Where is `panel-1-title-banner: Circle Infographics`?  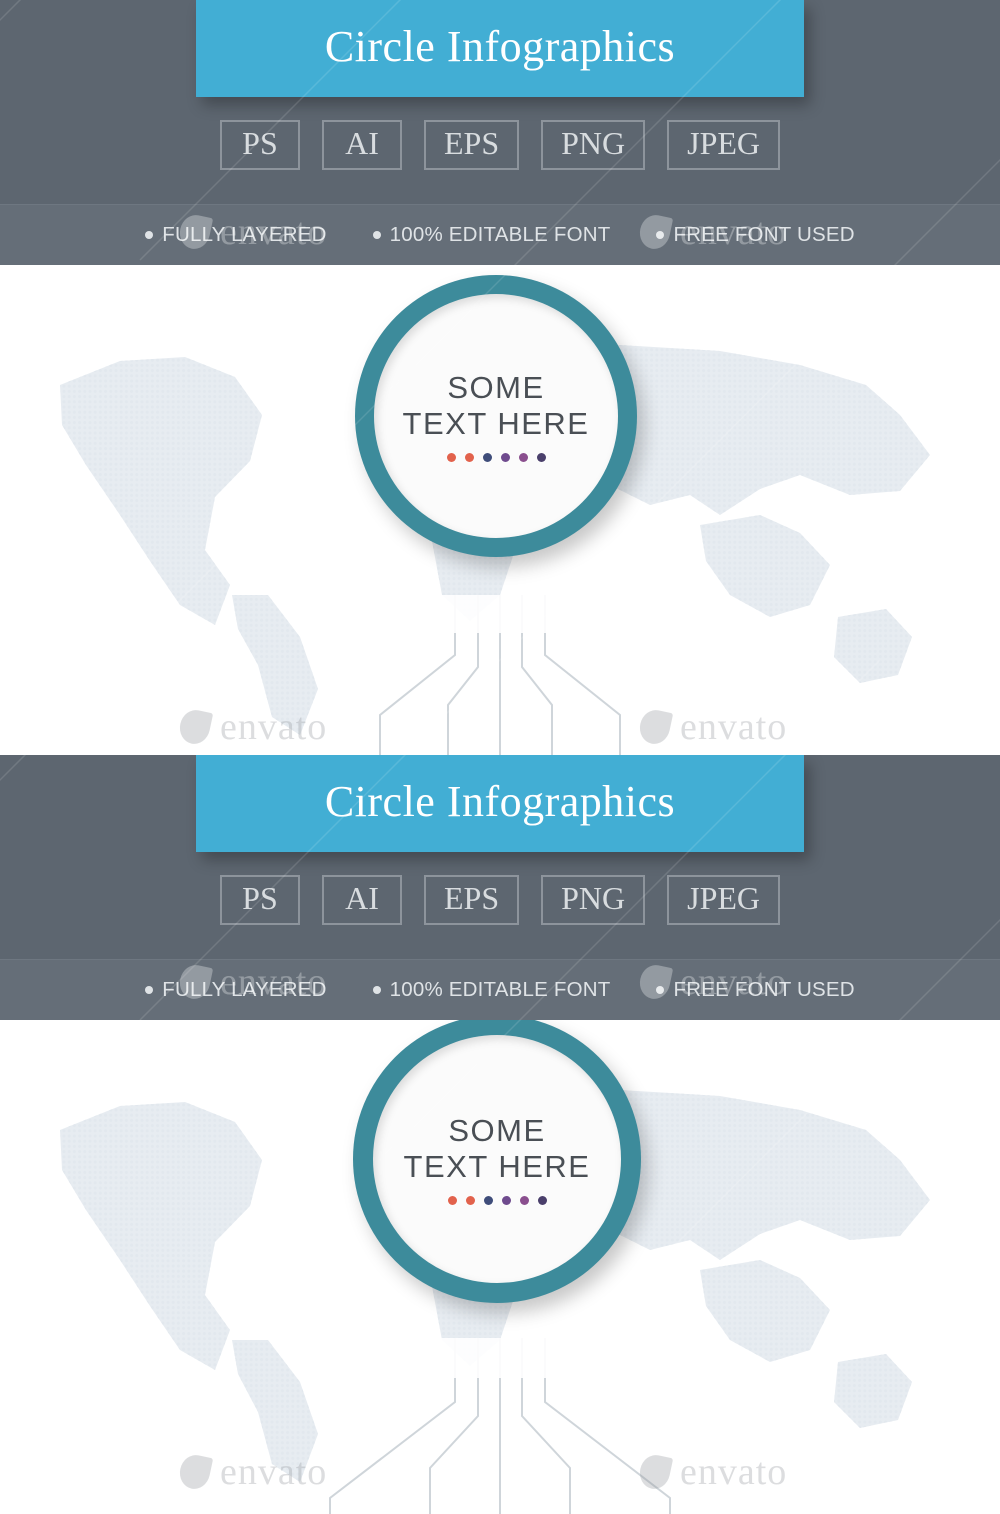
panel-1-title-banner: Circle Infographics is located at coordinates (500, 48).